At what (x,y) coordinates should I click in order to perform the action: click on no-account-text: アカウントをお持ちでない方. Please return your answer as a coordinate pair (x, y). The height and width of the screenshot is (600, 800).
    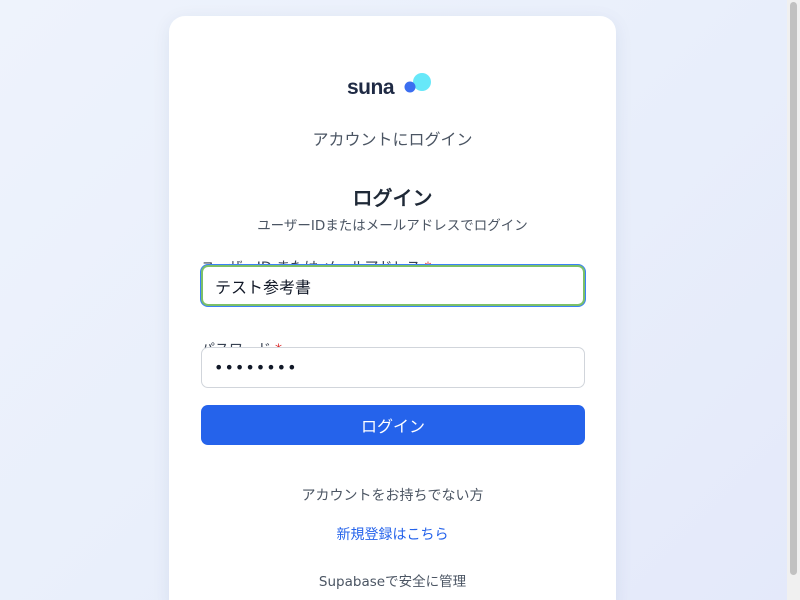
    Looking at the image, I should click on (392, 496).